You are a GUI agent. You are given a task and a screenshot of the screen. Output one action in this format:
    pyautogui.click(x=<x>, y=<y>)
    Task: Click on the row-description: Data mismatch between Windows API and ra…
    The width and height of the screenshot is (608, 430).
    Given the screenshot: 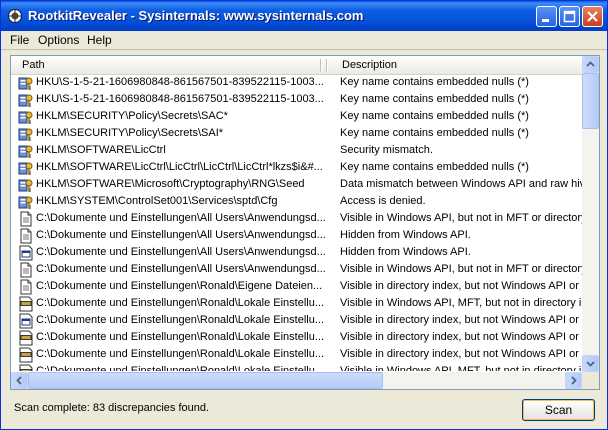 What is the action you would take?
    pyautogui.click(x=461, y=184)
    